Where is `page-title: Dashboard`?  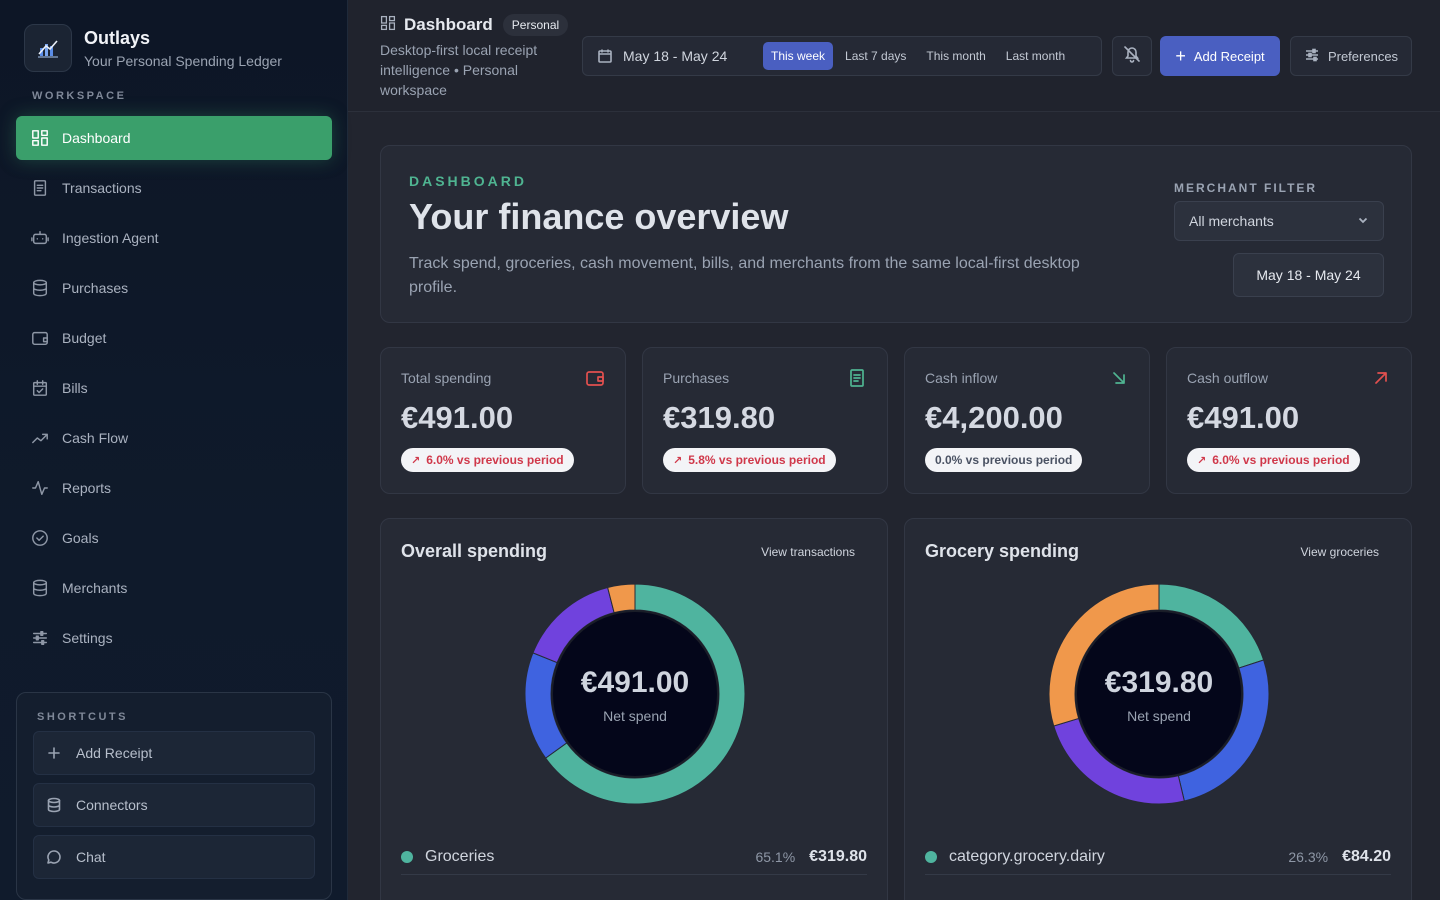 page-title: Dashboard is located at coordinates (448, 24).